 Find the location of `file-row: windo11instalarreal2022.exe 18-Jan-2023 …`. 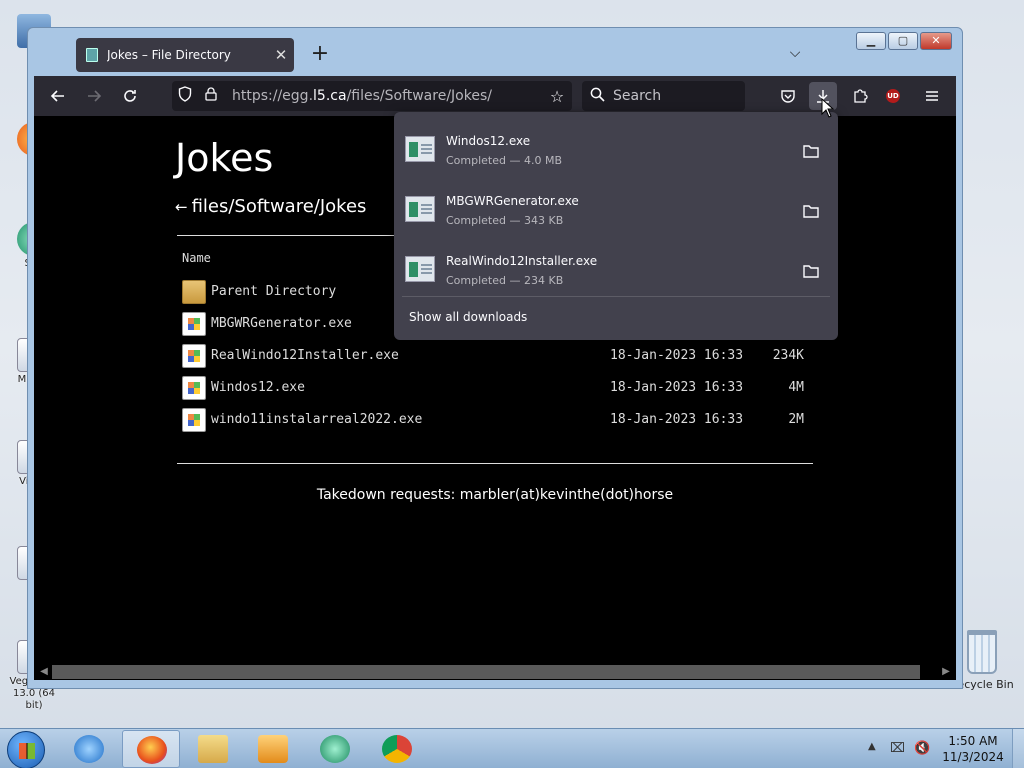

file-row: windo11instalarreal2022.exe 18-Jan-2023 … is located at coordinates (502, 420).